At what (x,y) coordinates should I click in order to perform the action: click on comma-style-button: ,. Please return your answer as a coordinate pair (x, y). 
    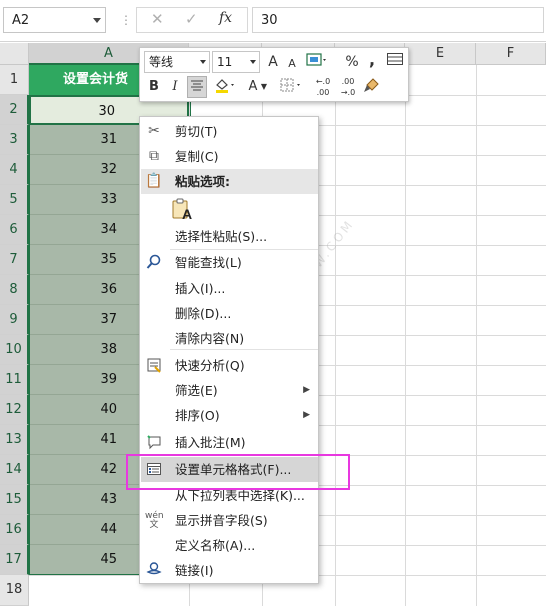
    Looking at the image, I should click on (372, 60).